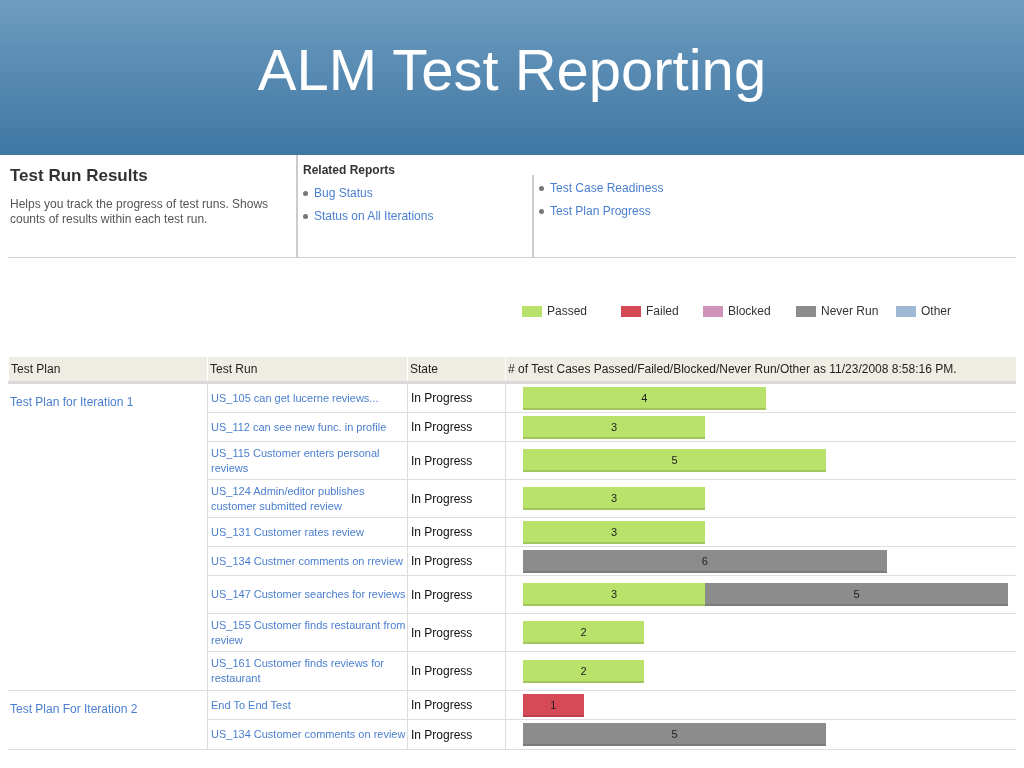 The width and height of the screenshot is (1024, 768). What do you see at coordinates (308, 594) in the screenshot?
I see `test-run-link: US_147 Customer searches for reviews` at bounding box center [308, 594].